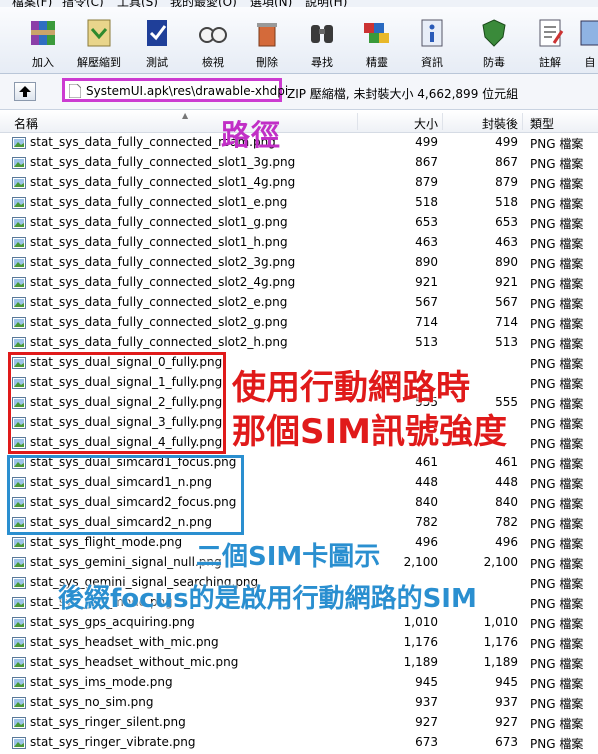 The width and height of the screenshot is (598, 754). What do you see at coordinates (420, 562) in the screenshot?
I see `file-size: 2,100` at bounding box center [420, 562].